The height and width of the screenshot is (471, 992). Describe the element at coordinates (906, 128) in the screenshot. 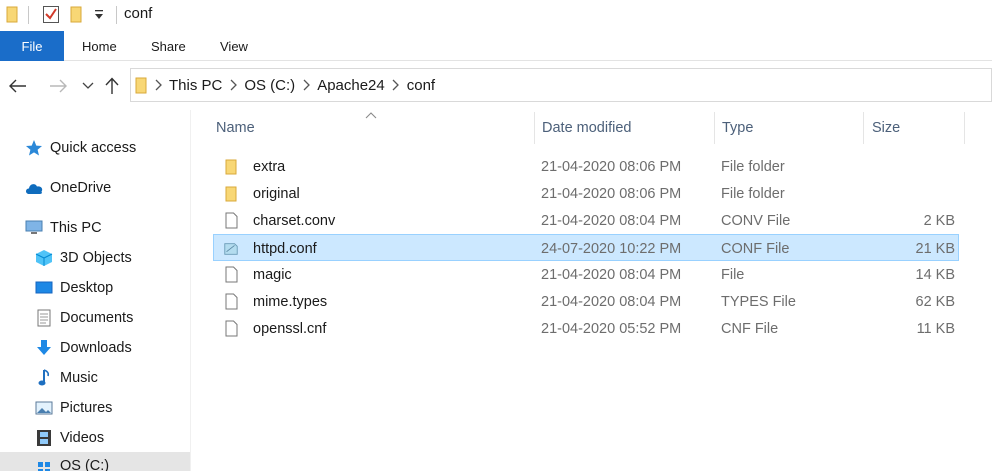

I see `column-header-size: Size` at that location.